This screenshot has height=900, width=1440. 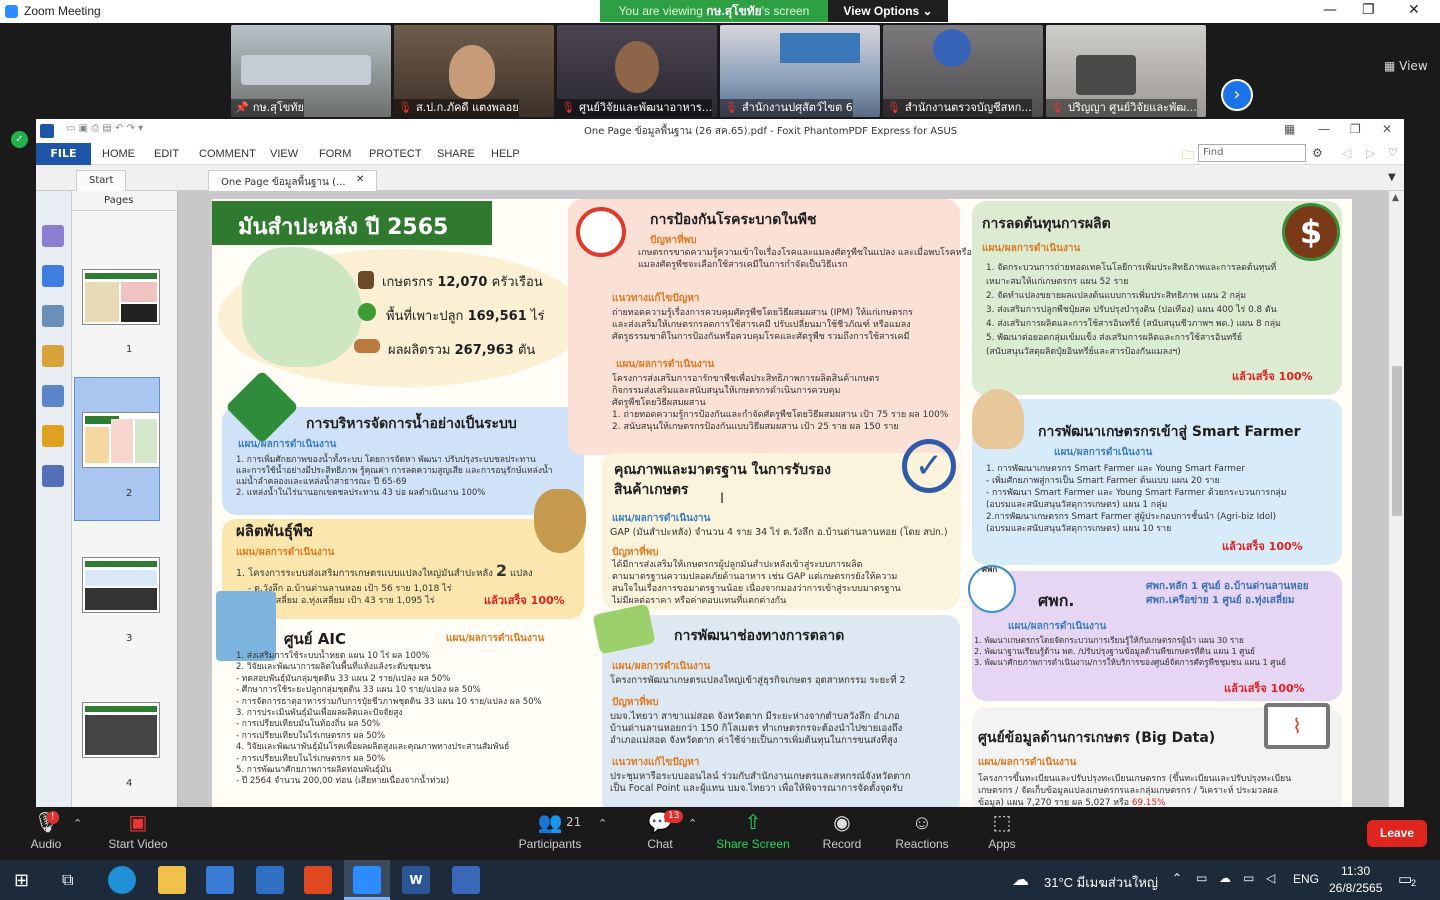 I want to click on sapk-logo-text: ศพก, so click(x=990, y=569).